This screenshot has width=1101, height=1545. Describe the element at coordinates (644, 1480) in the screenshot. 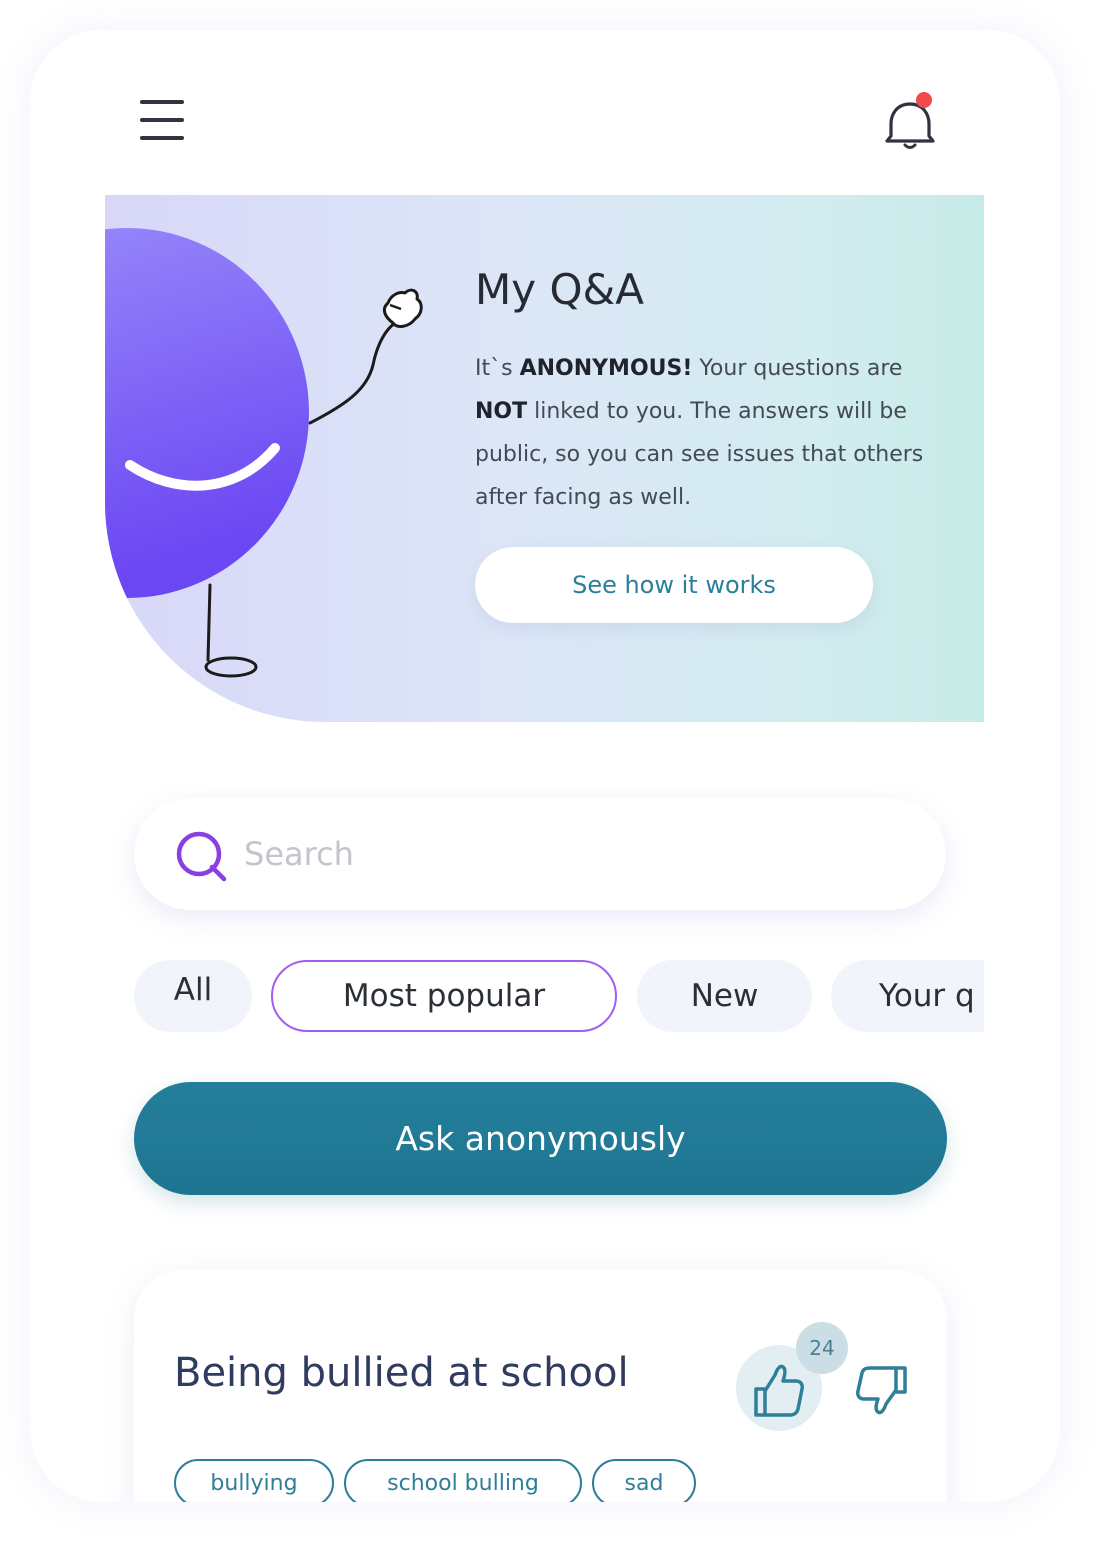

I see `tag-sad: sad` at that location.